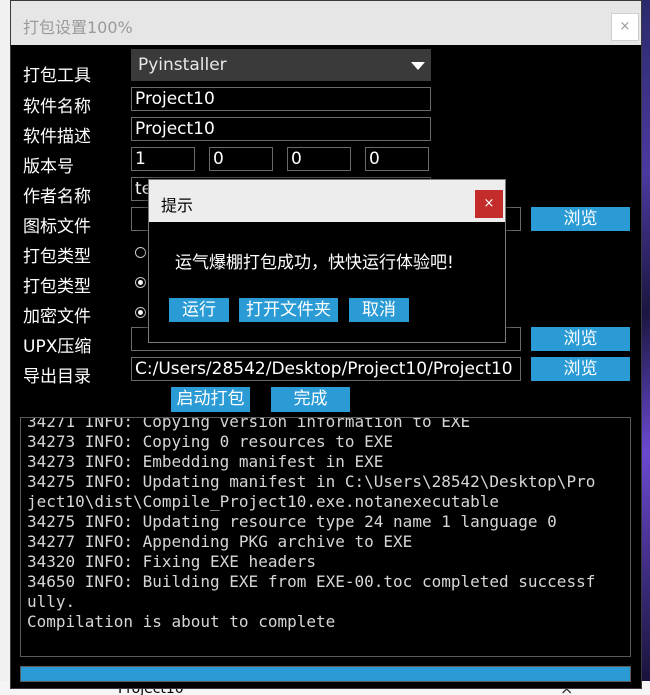 This screenshot has width=650, height=695. What do you see at coordinates (210, 441) in the screenshot?
I see `log-line: 34273 INFO: Copying 0 resources to EXE` at bounding box center [210, 441].